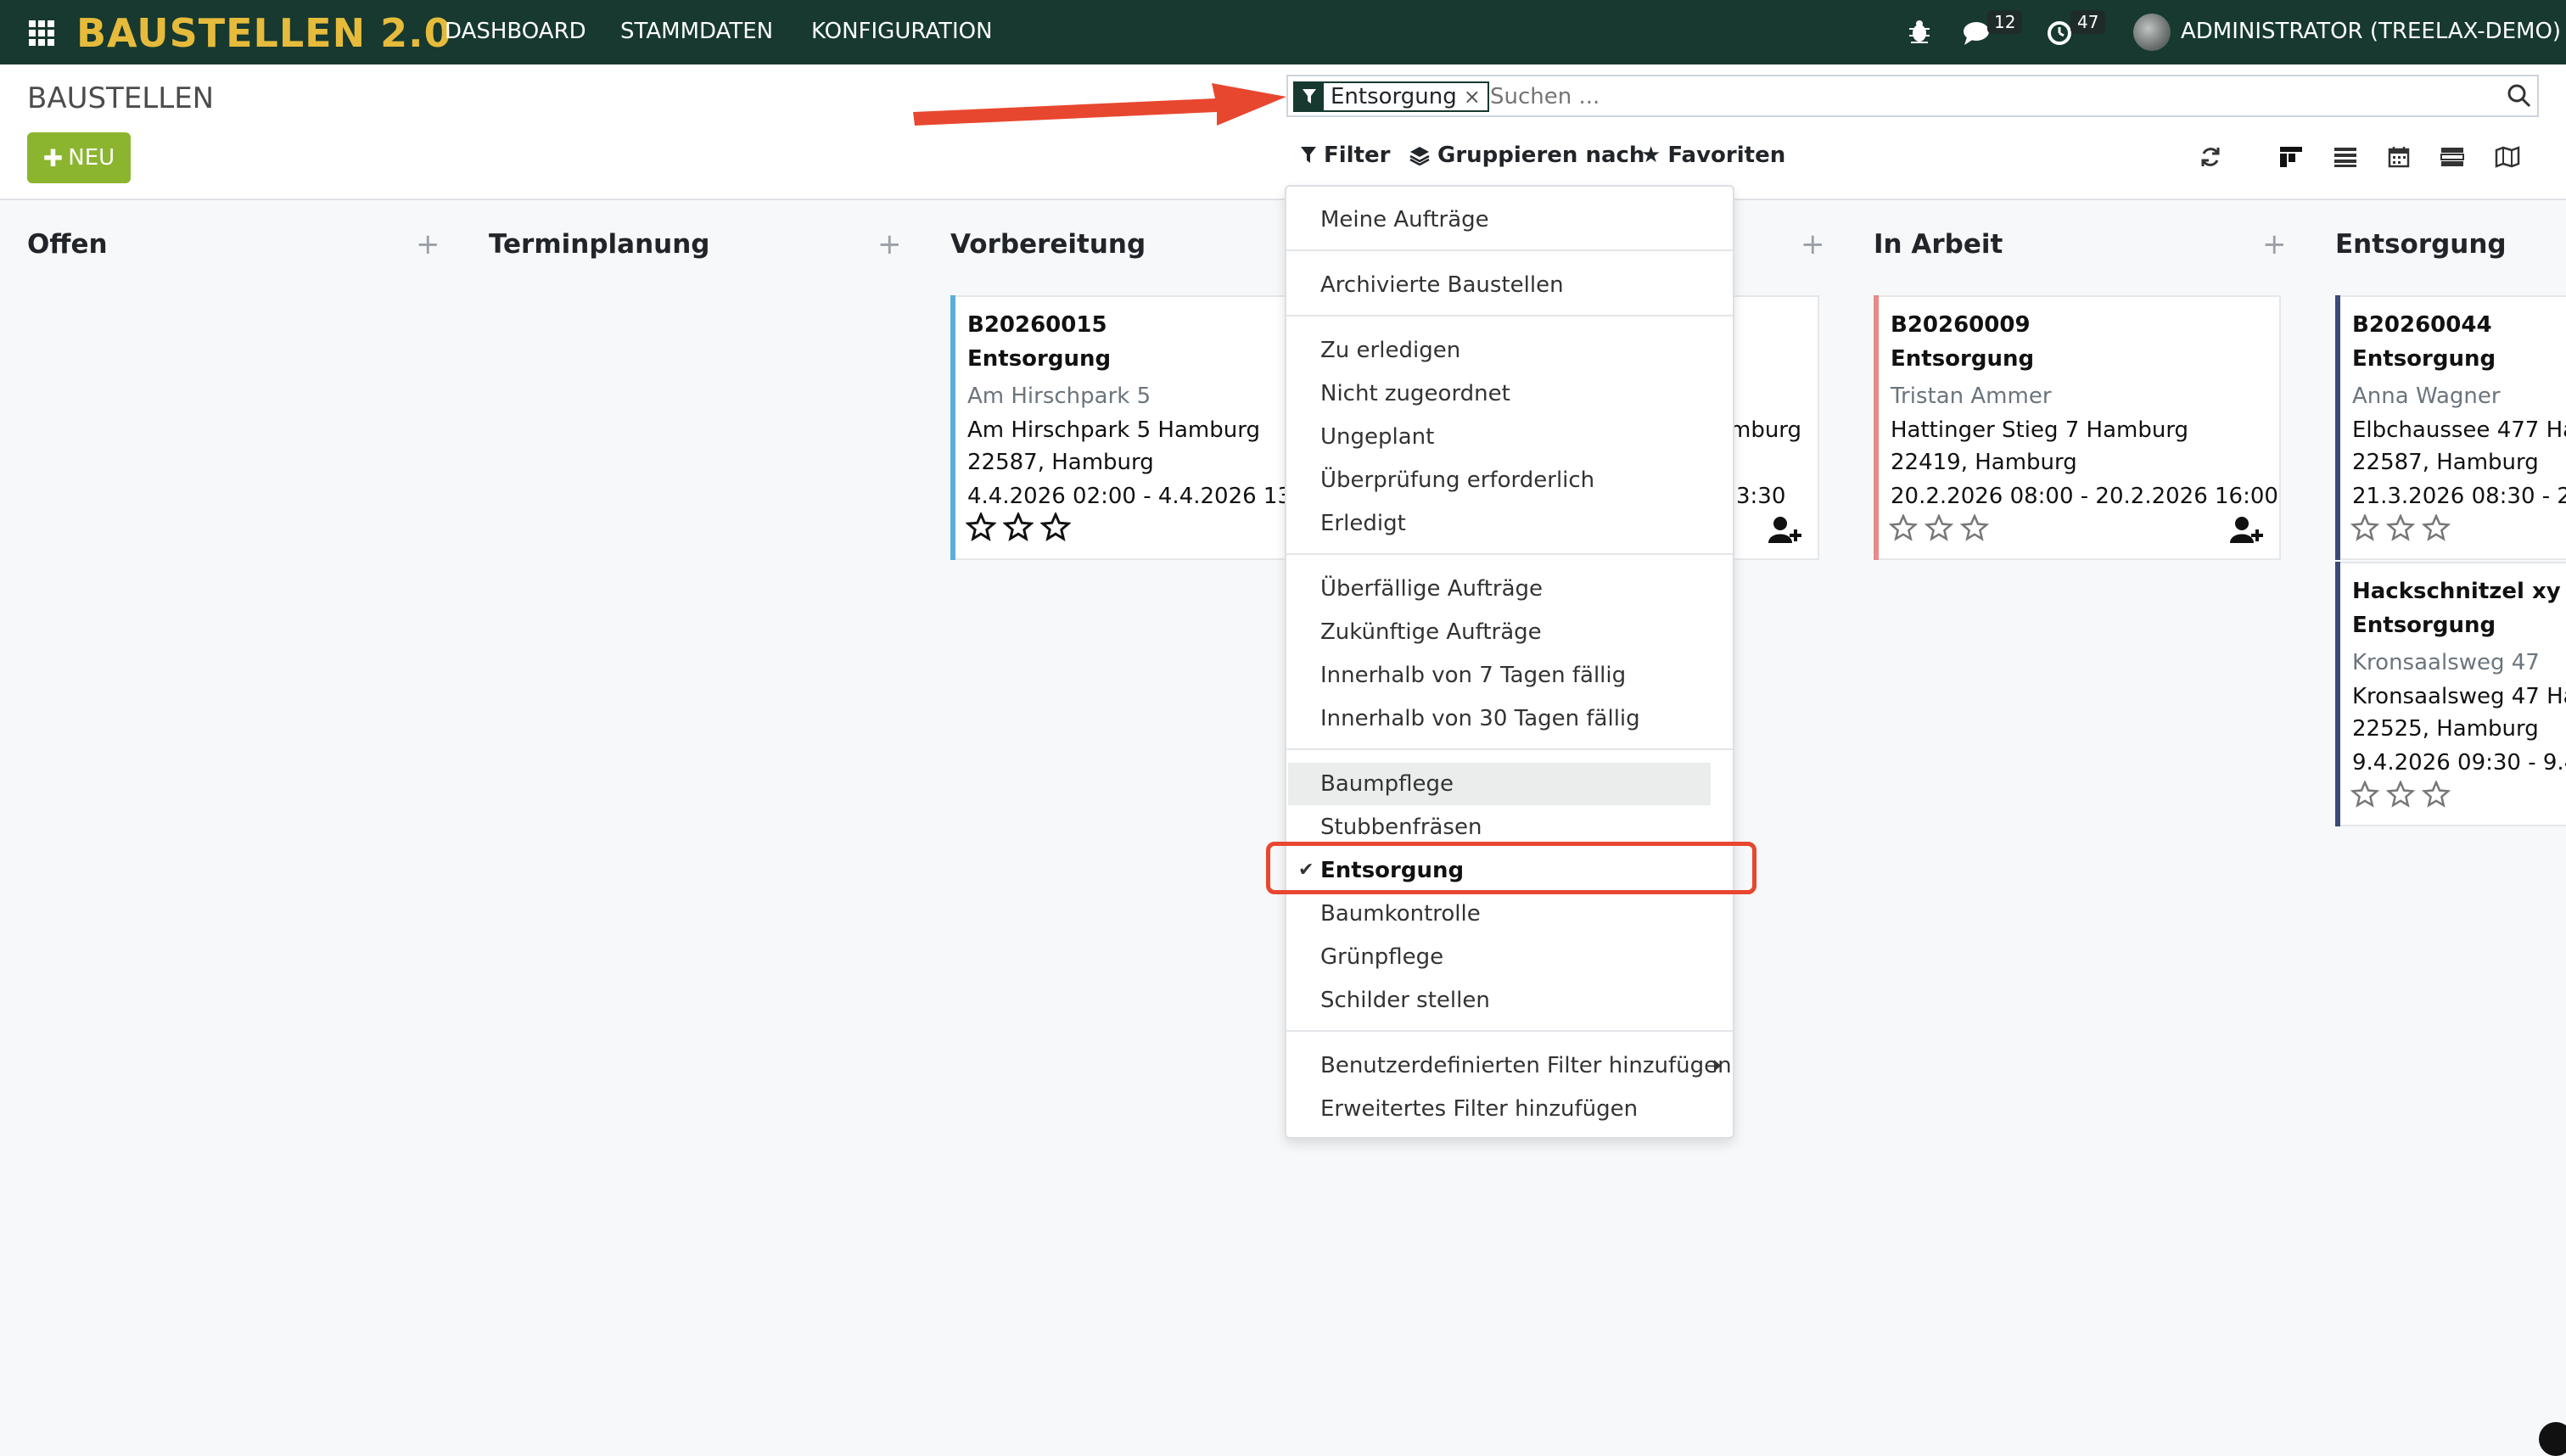 Image resolution: width=2566 pixels, height=1456 pixels. I want to click on filter-option: Überfällige Aufträge, so click(1509, 589).